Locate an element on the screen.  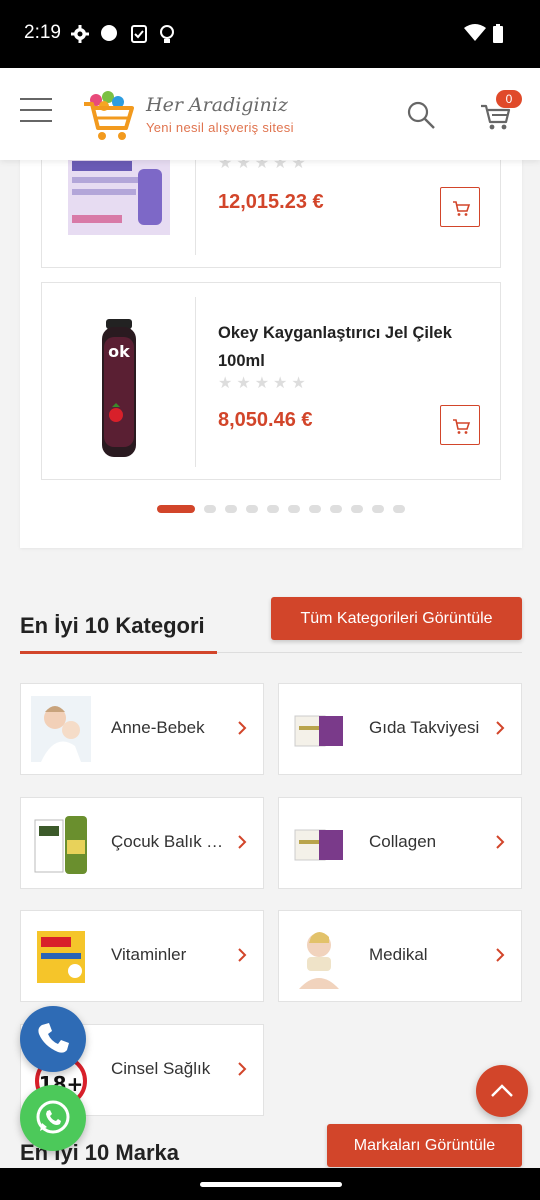
category-label: Cinsel Sağlık is located at coordinates (161, 1068).